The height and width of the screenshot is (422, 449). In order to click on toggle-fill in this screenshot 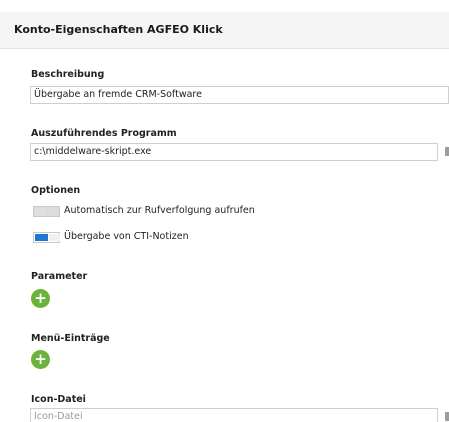, I will do `click(41, 237)`.